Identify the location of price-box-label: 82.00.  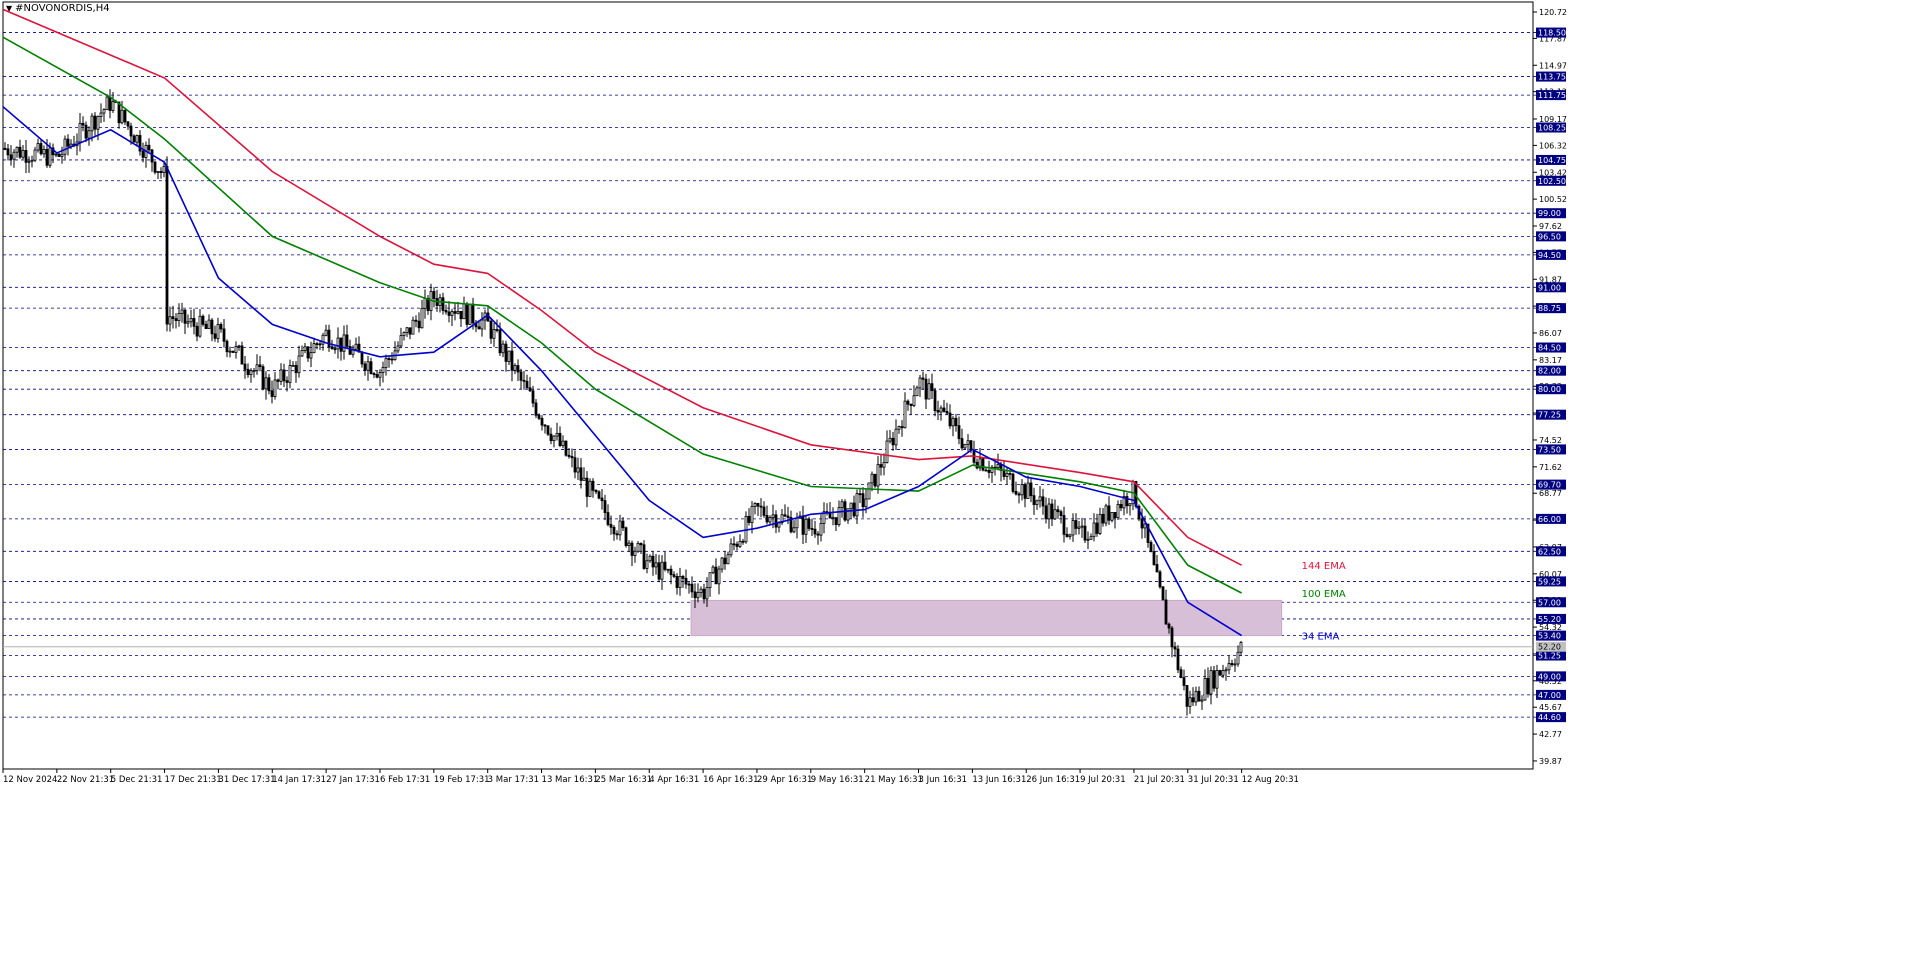
(1549, 371).